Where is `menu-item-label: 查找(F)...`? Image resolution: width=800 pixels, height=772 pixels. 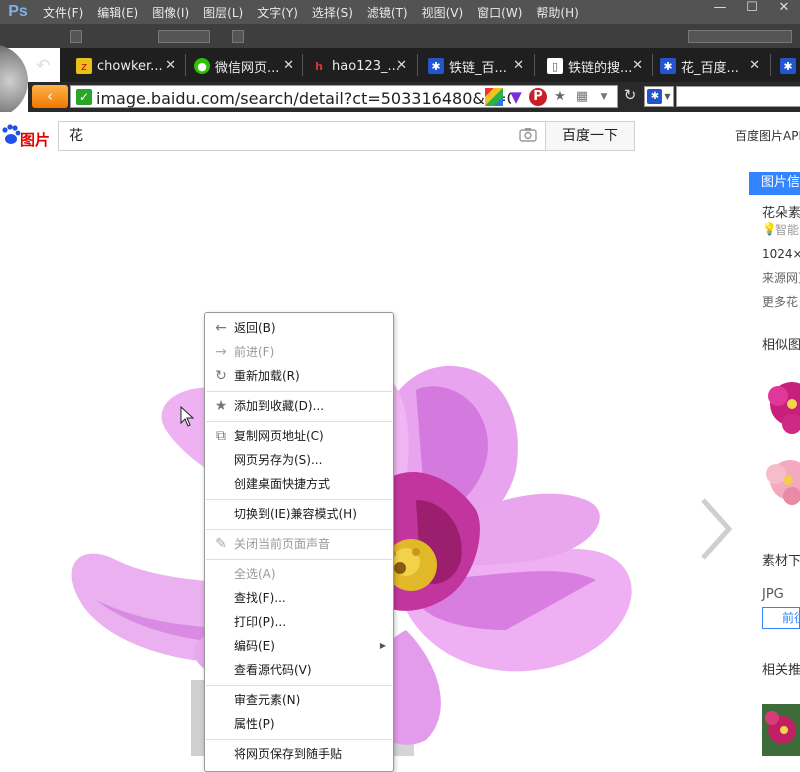 menu-item-label: 查找(F)... is located at coordinates (260, 598).